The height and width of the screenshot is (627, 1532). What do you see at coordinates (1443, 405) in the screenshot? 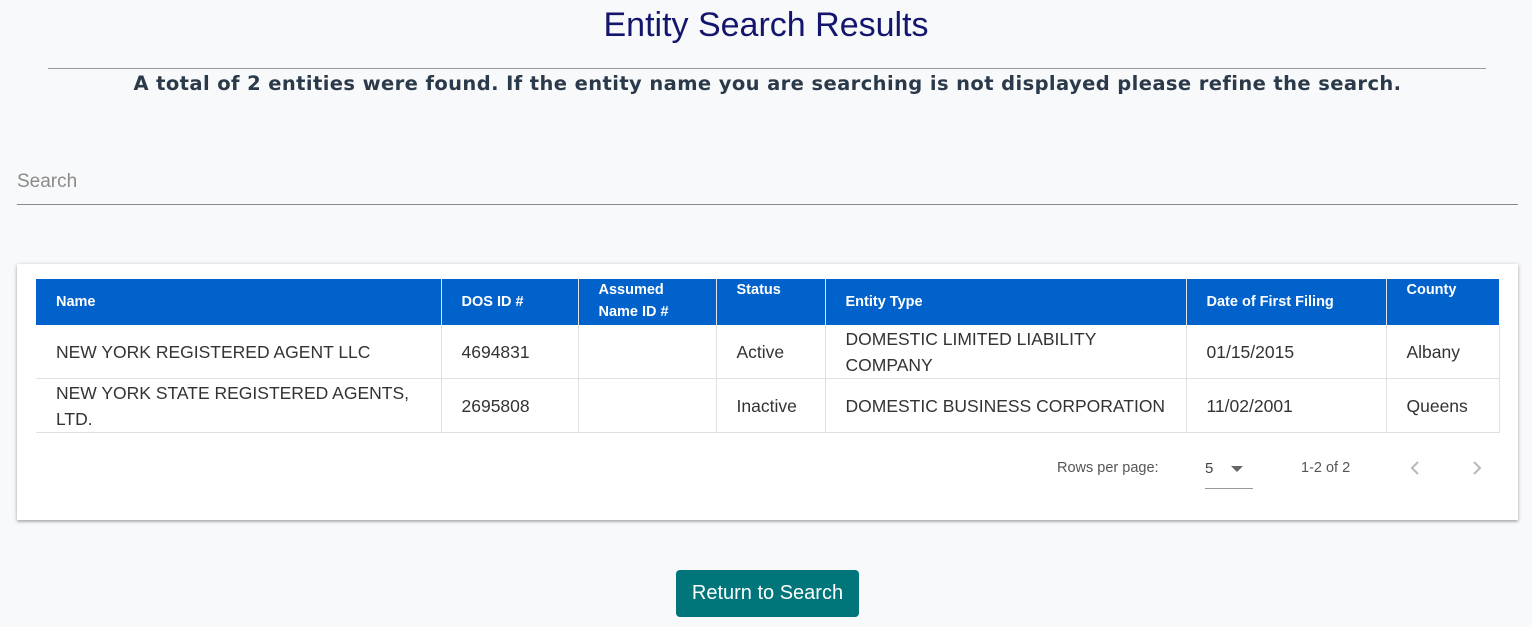
I see `cell-county: Queens` at bounding box center [1443, 405].